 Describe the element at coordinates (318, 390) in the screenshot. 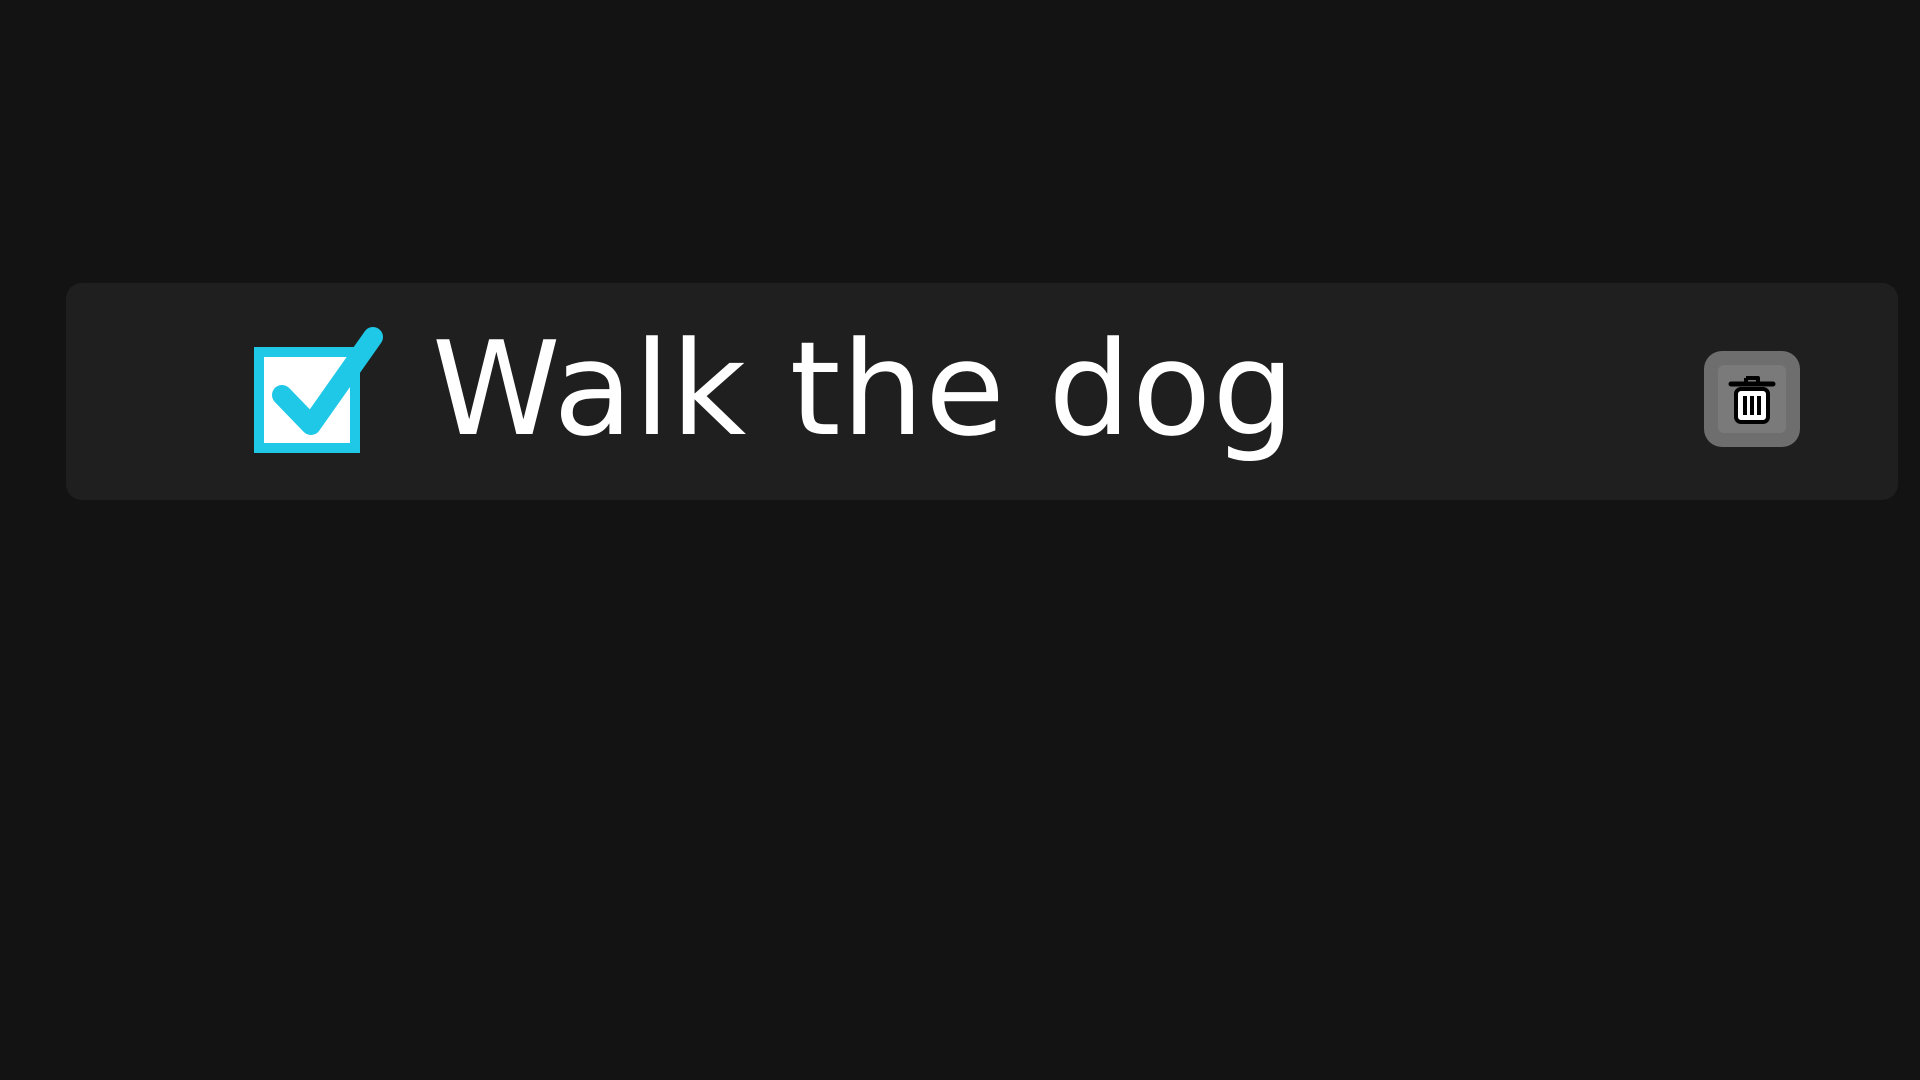

I see `checkbox-checked-icon` at that location.